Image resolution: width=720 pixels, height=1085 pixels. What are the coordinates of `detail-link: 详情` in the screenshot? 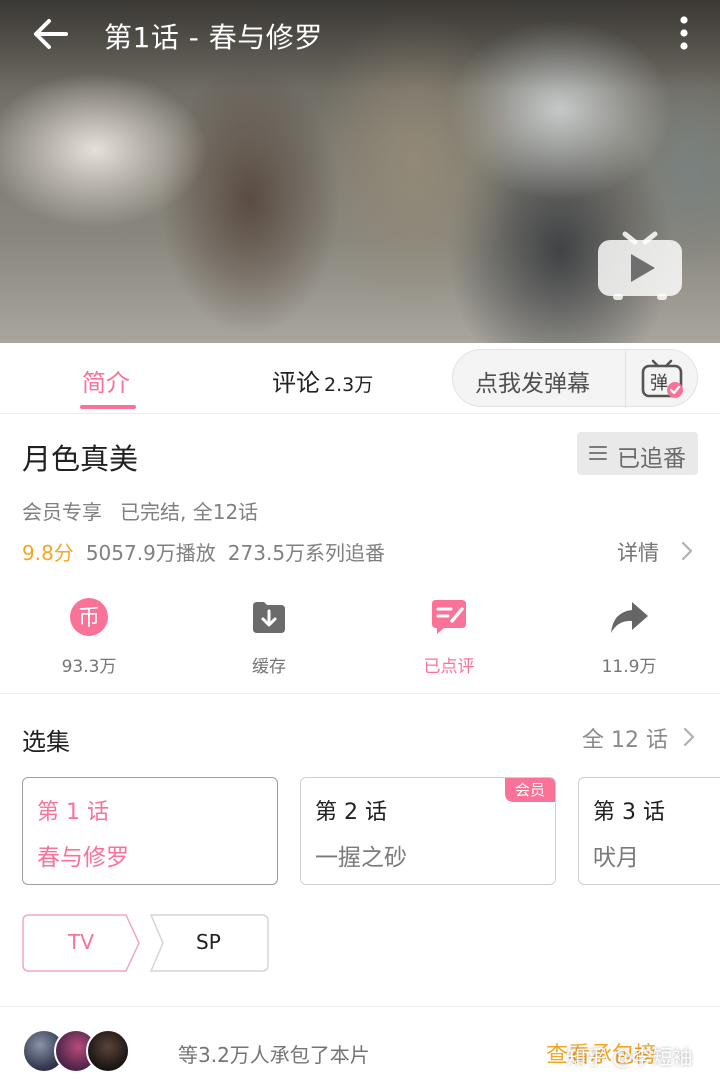 It's located at (638, 552).